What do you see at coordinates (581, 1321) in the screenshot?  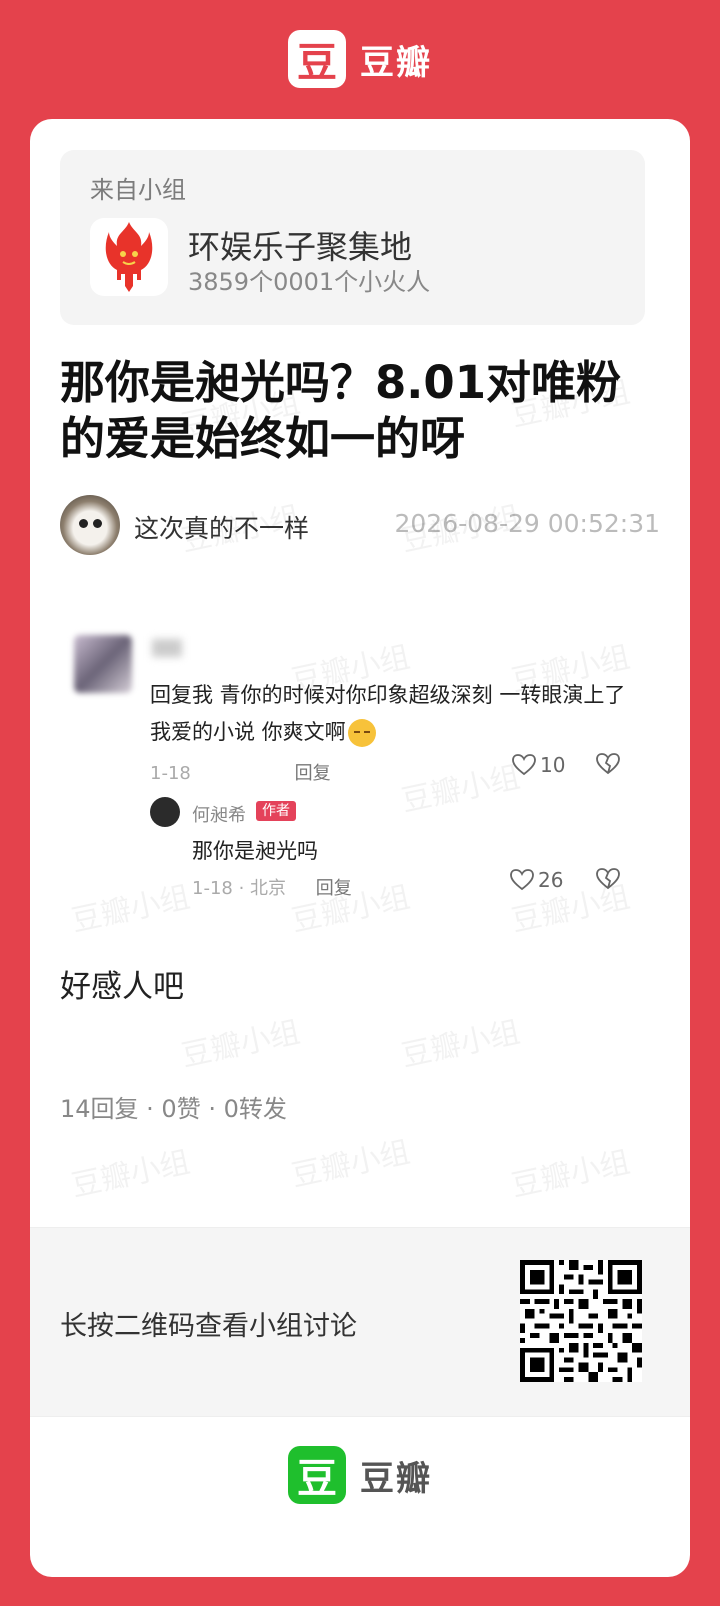 I see `qr-code` at bounding box center [581, 1321].